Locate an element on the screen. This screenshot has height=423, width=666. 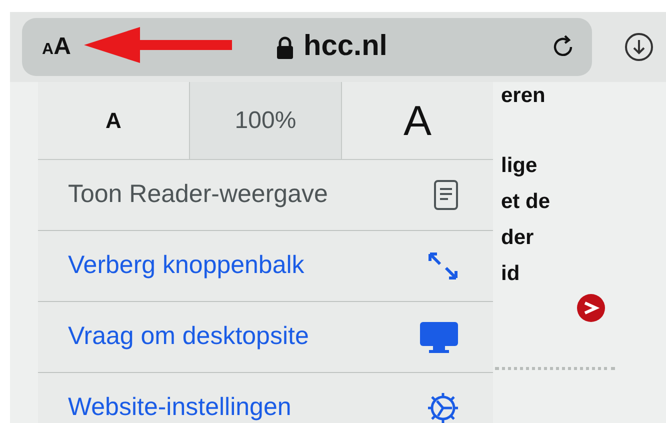
lock-icon is located at coordinates (285, 47).